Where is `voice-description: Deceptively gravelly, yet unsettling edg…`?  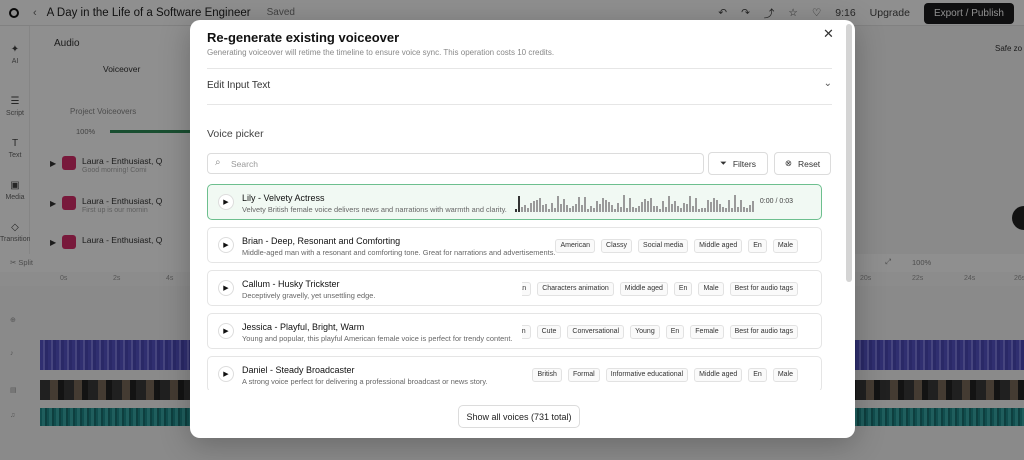 voice-description: Deceptively gravelly, yet unsettling edg… is located at coordinates (309, 295).